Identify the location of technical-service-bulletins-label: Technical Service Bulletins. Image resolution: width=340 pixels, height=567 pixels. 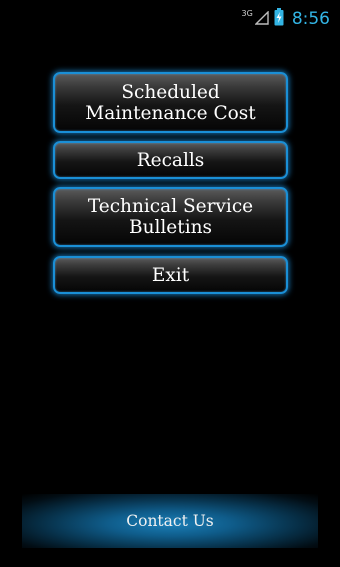
(170, 217).